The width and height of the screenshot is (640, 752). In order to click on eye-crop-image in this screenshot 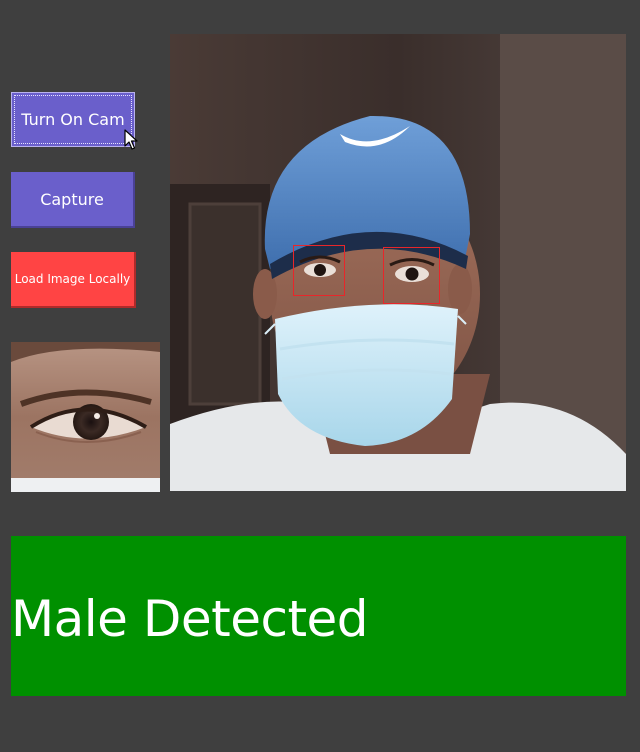, I will do `click(85, 417)`.